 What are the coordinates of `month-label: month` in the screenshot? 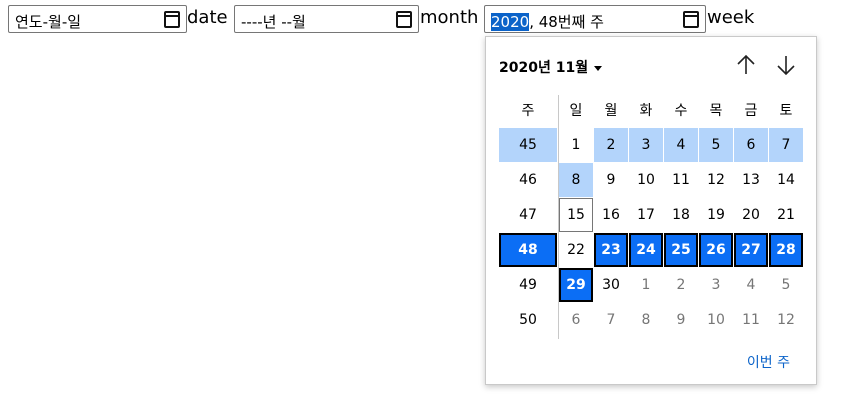 It's located at (449, 17).